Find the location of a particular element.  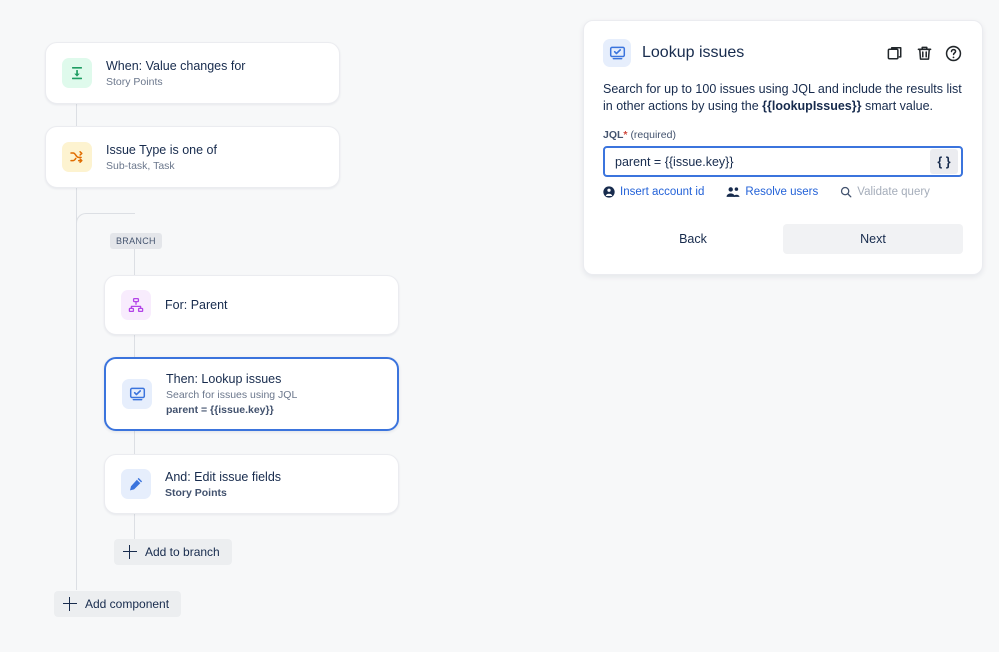

node-trigger-text: When: Value changes for Story Points is located at coordinates (175, 73).